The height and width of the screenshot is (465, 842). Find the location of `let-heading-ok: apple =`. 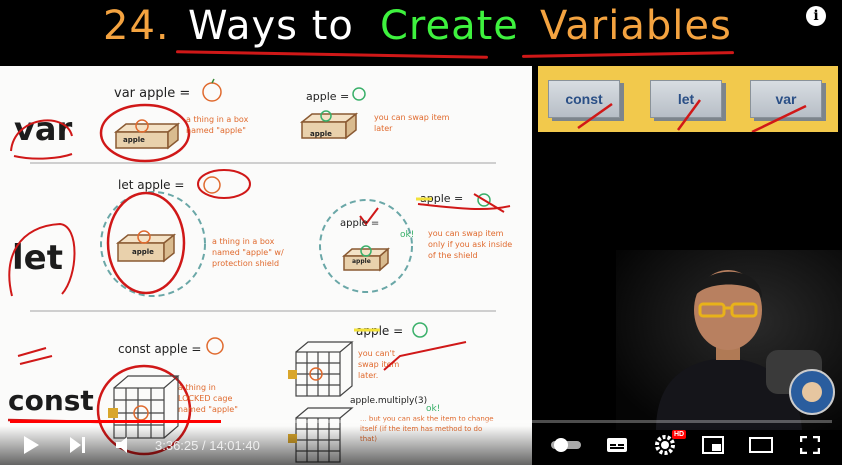

let-heading-ok: apple = is located at coordinates (360, 223).